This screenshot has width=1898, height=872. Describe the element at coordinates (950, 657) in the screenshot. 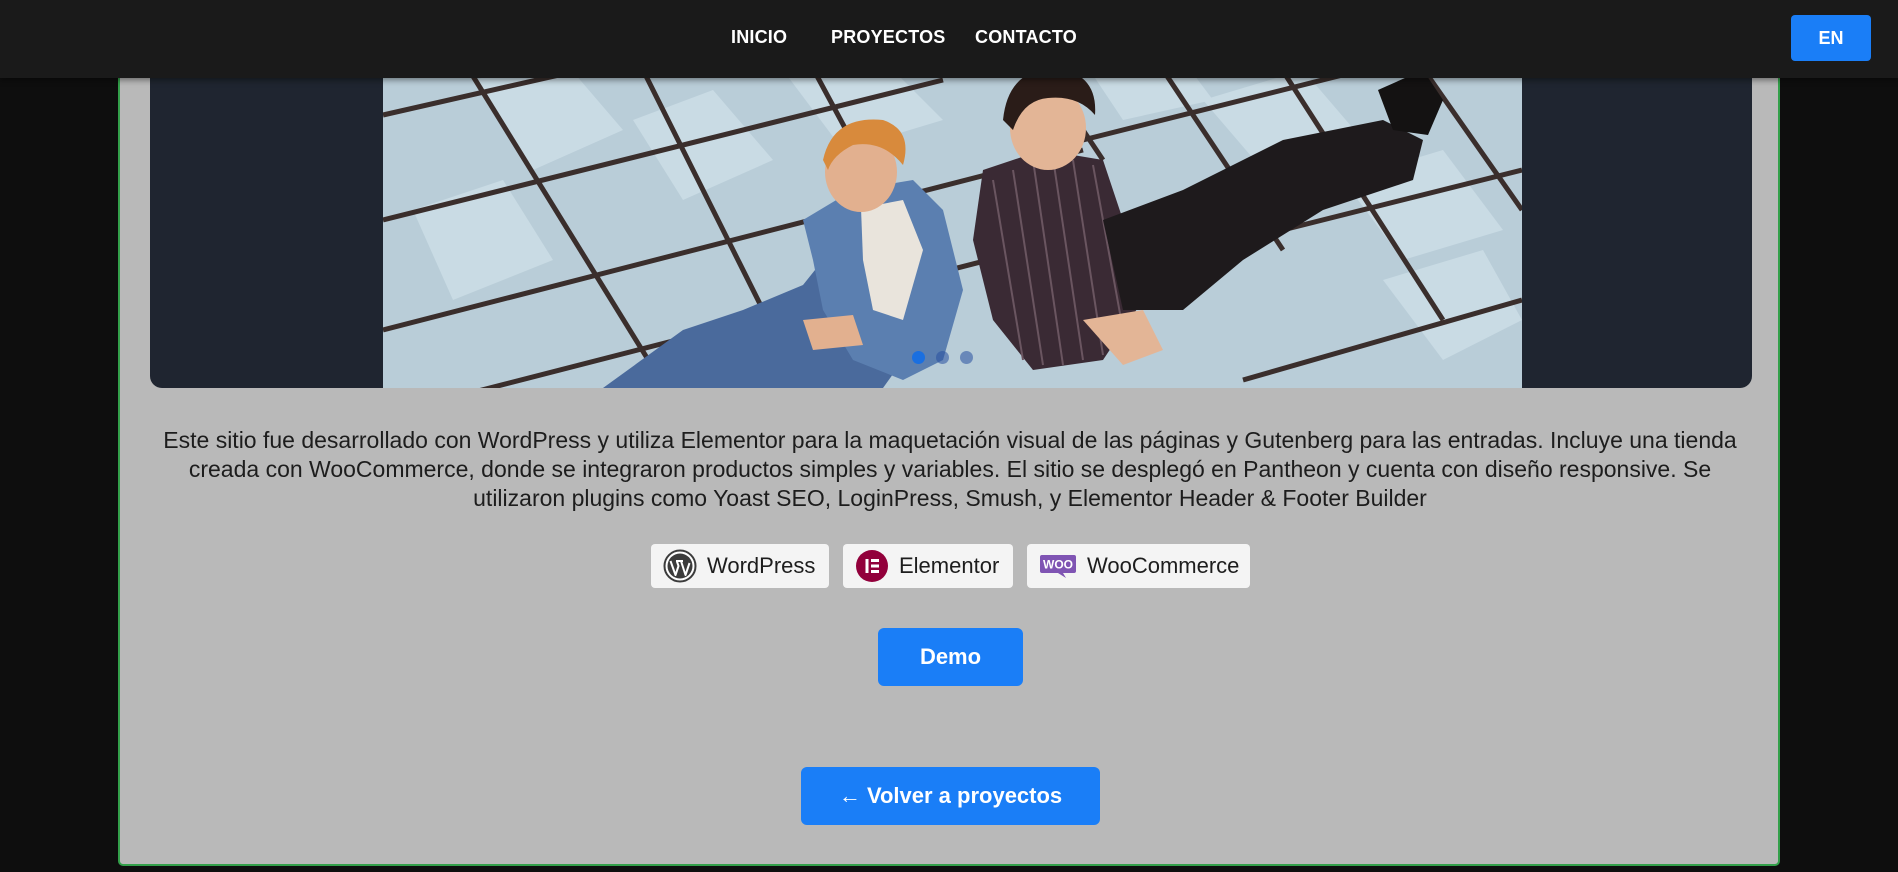

I see `demo-button: Demo` at that location.